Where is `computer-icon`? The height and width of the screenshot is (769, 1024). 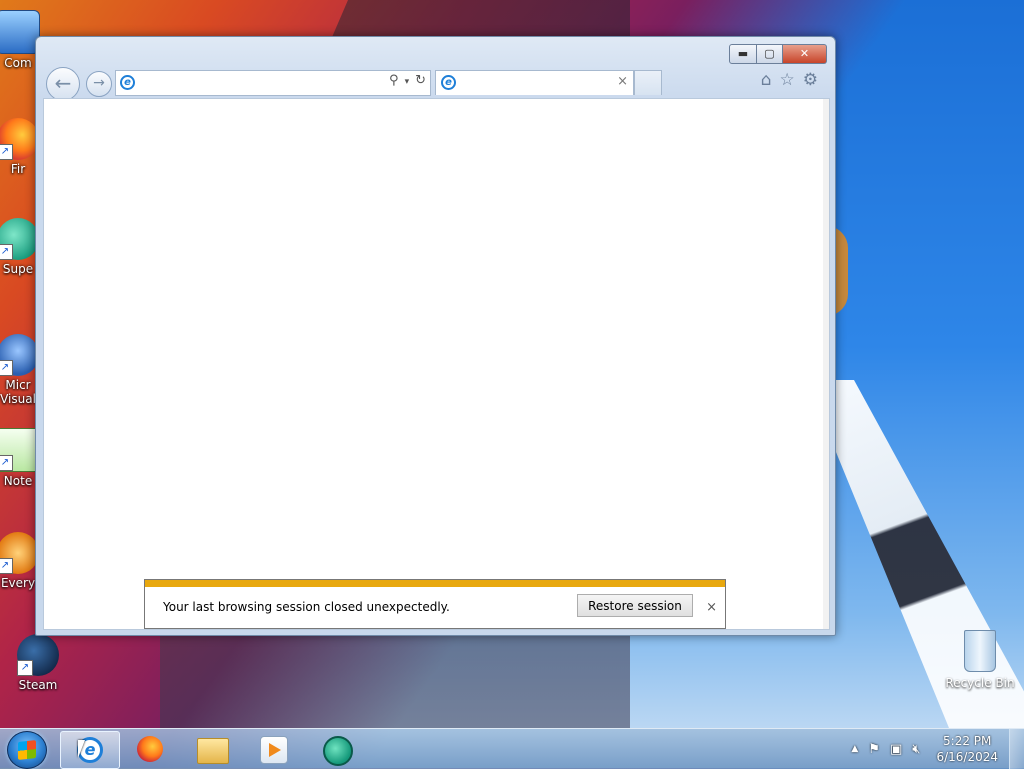
computer-icon is located at coordinates (20, 32).